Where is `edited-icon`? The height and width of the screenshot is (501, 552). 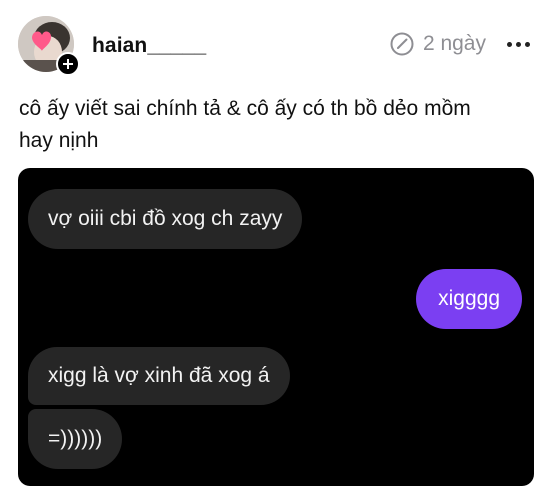
edited-icon is located at coordinates (402, 44).